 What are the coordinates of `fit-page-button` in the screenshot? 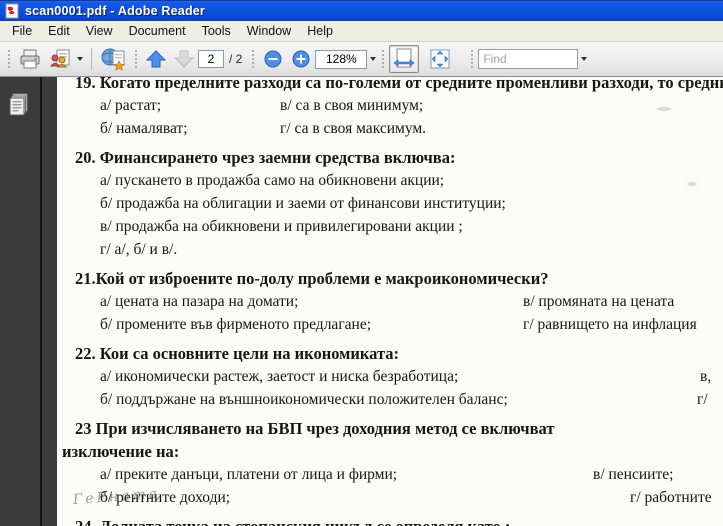 It's located at (440, 59).